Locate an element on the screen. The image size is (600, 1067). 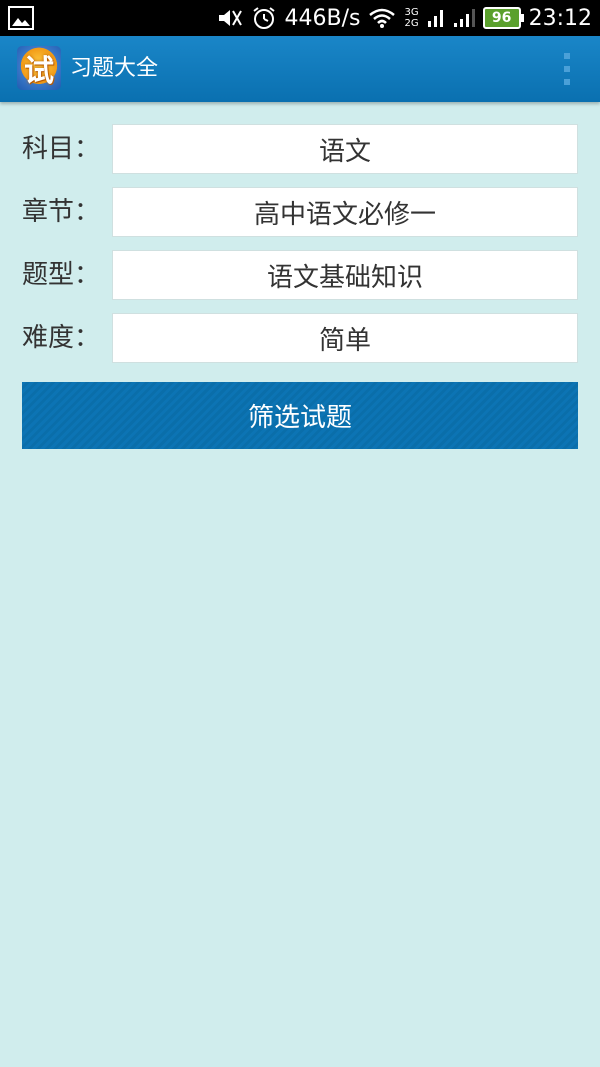
question-type-row: 题型： 语文基础知识 is located at coordinates (300, 275).